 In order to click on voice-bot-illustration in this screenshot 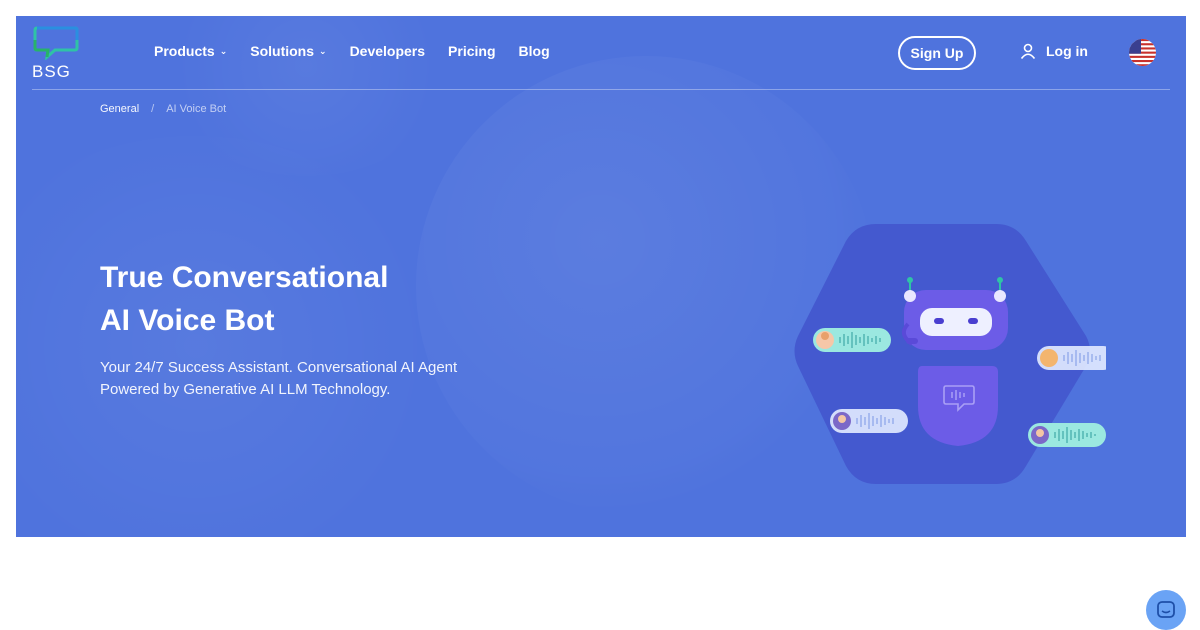, I will do `click(950, 356)`.